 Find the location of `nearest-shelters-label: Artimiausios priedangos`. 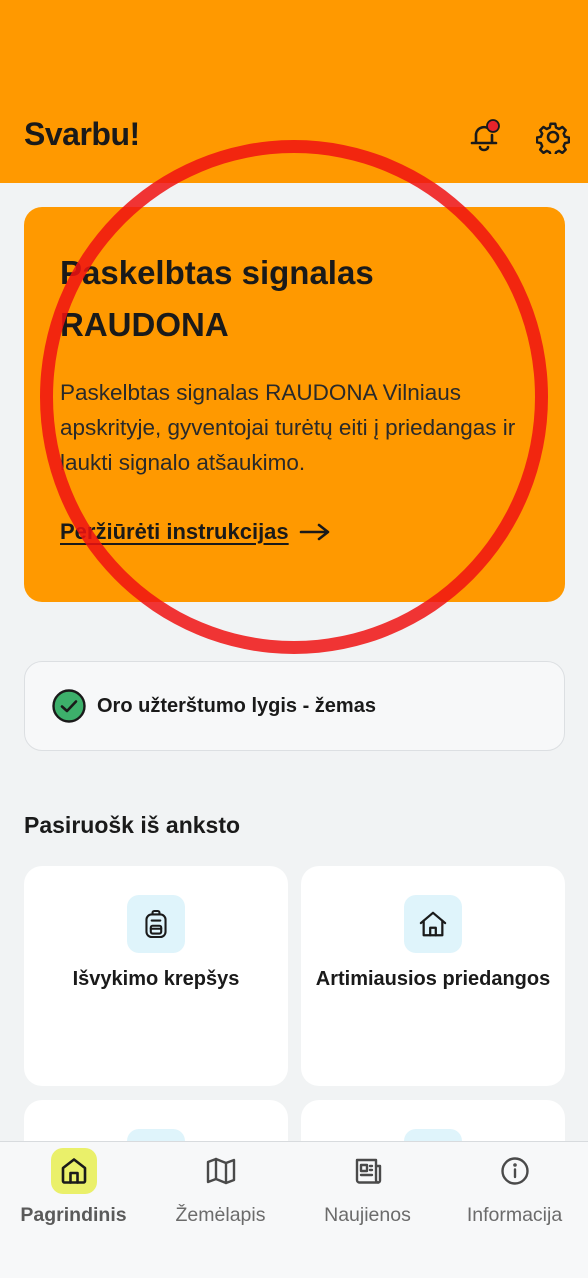

nearest-shelters-label: Artimiausios priedangos is located at coordinates (433, 979).